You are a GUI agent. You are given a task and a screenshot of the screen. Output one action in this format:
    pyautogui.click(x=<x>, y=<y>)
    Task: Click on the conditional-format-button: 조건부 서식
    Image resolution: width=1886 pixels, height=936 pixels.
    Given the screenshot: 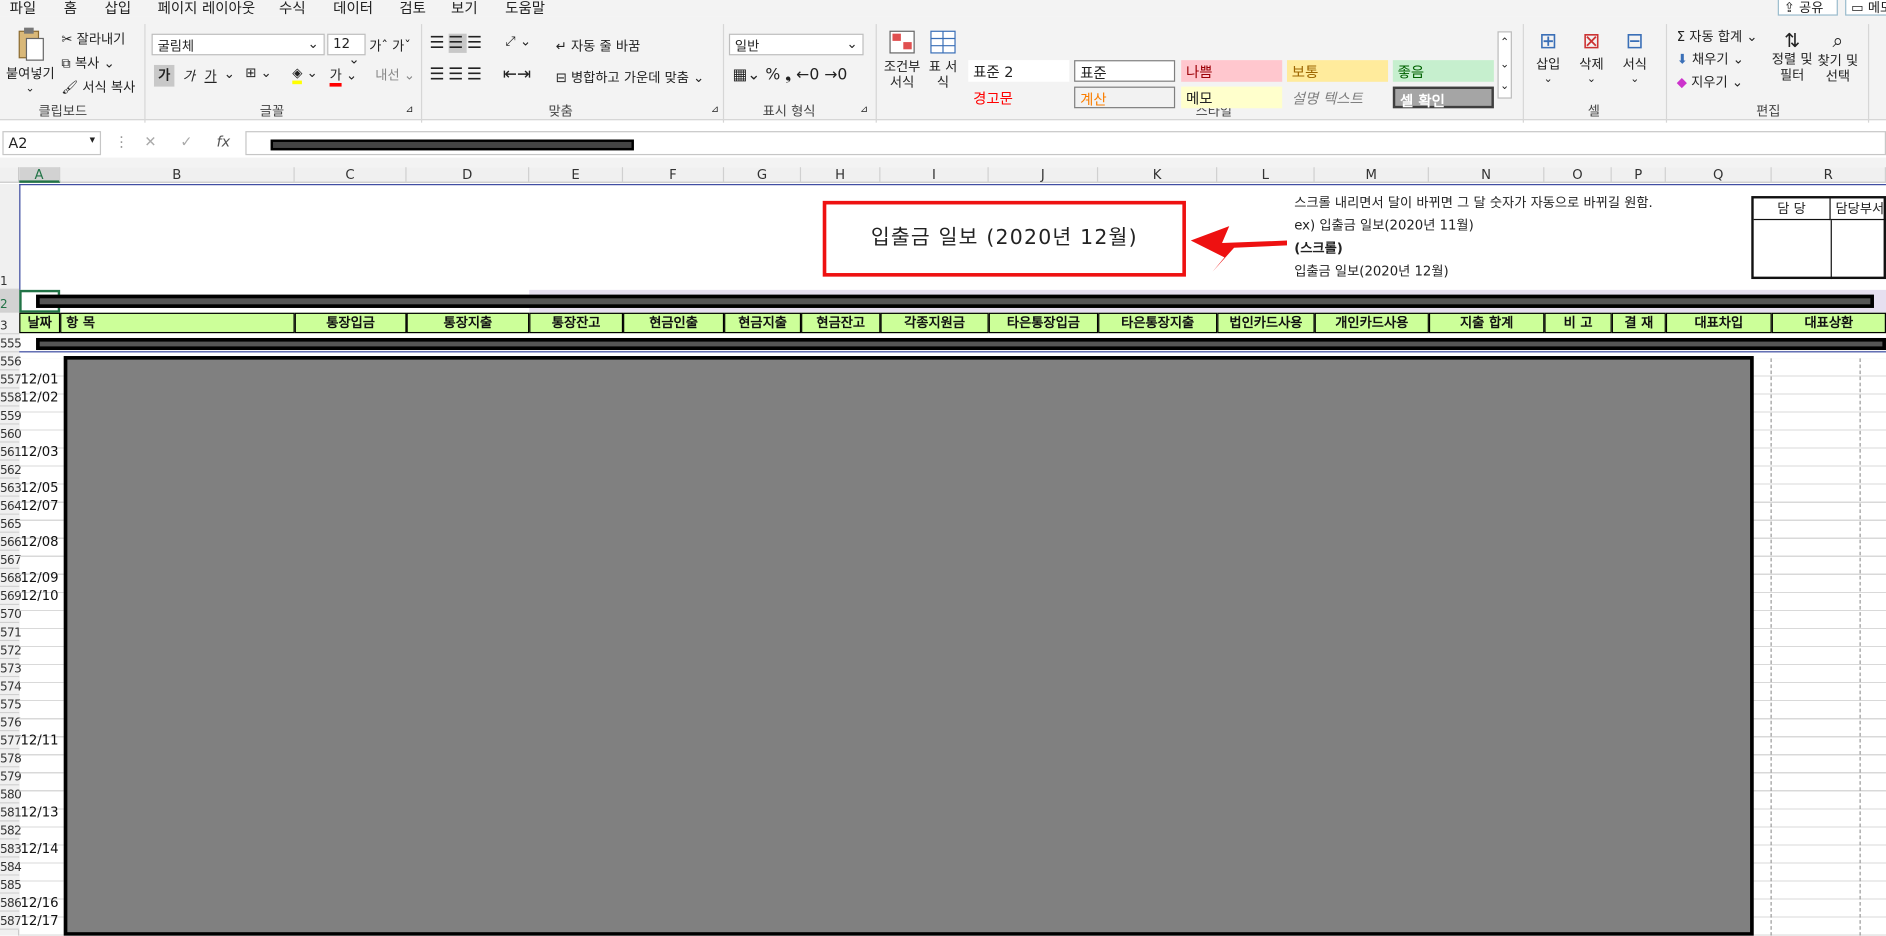 What is the action you would take?
    pyautogui.click(x=902, y=59)
    